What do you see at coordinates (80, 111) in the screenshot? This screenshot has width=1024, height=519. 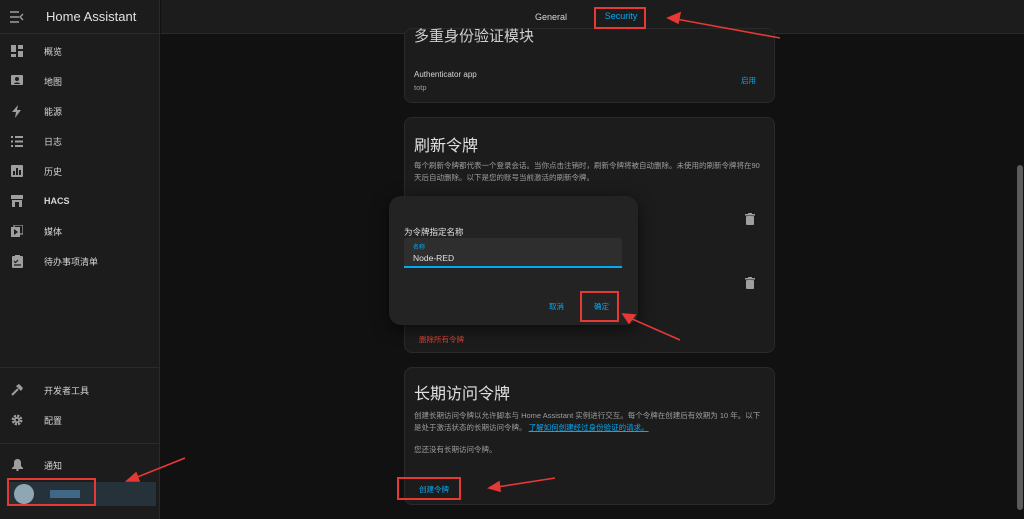 I see `sidebar-item-energy: 能源` at bounding box center [80, 111].